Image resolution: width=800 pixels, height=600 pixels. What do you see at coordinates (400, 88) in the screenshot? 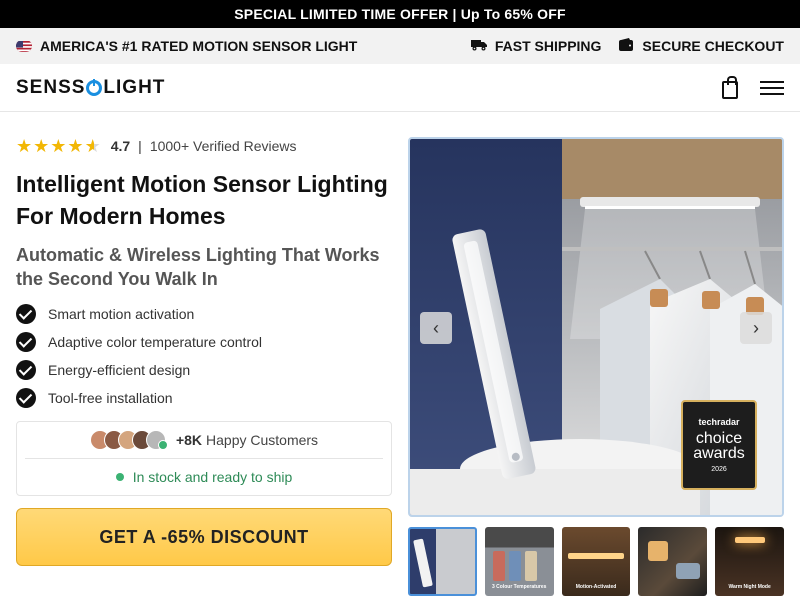
I see `site-header: SENSS LIGHT` at bounding box center [400, 88].